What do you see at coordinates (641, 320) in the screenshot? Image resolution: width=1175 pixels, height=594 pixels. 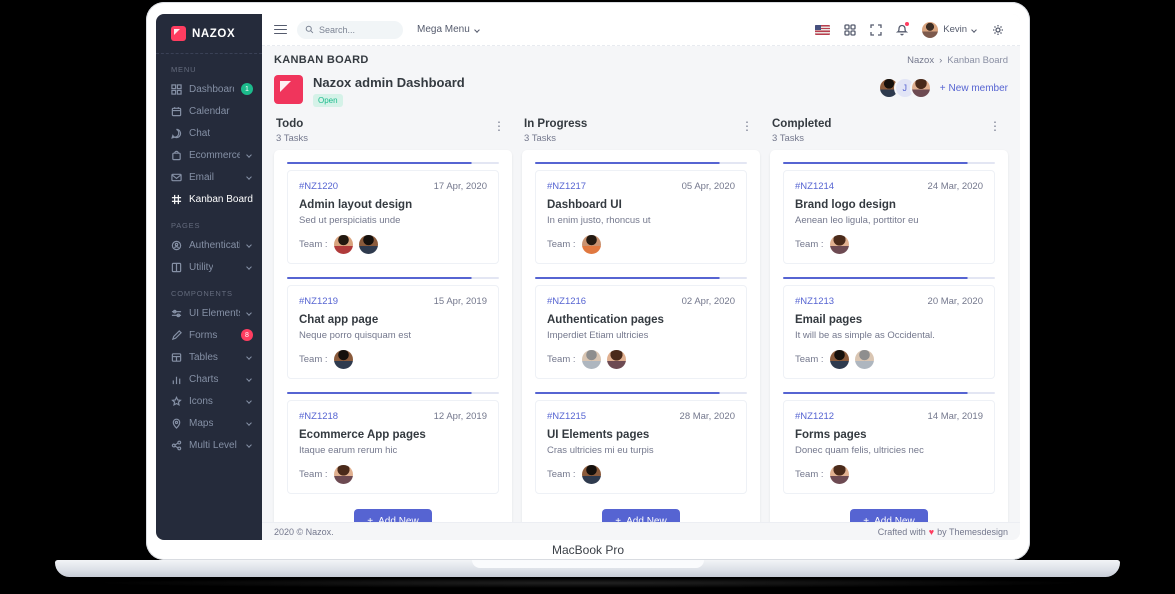 I see `task-title: Authentication pages` at bounding box center [641, 320].